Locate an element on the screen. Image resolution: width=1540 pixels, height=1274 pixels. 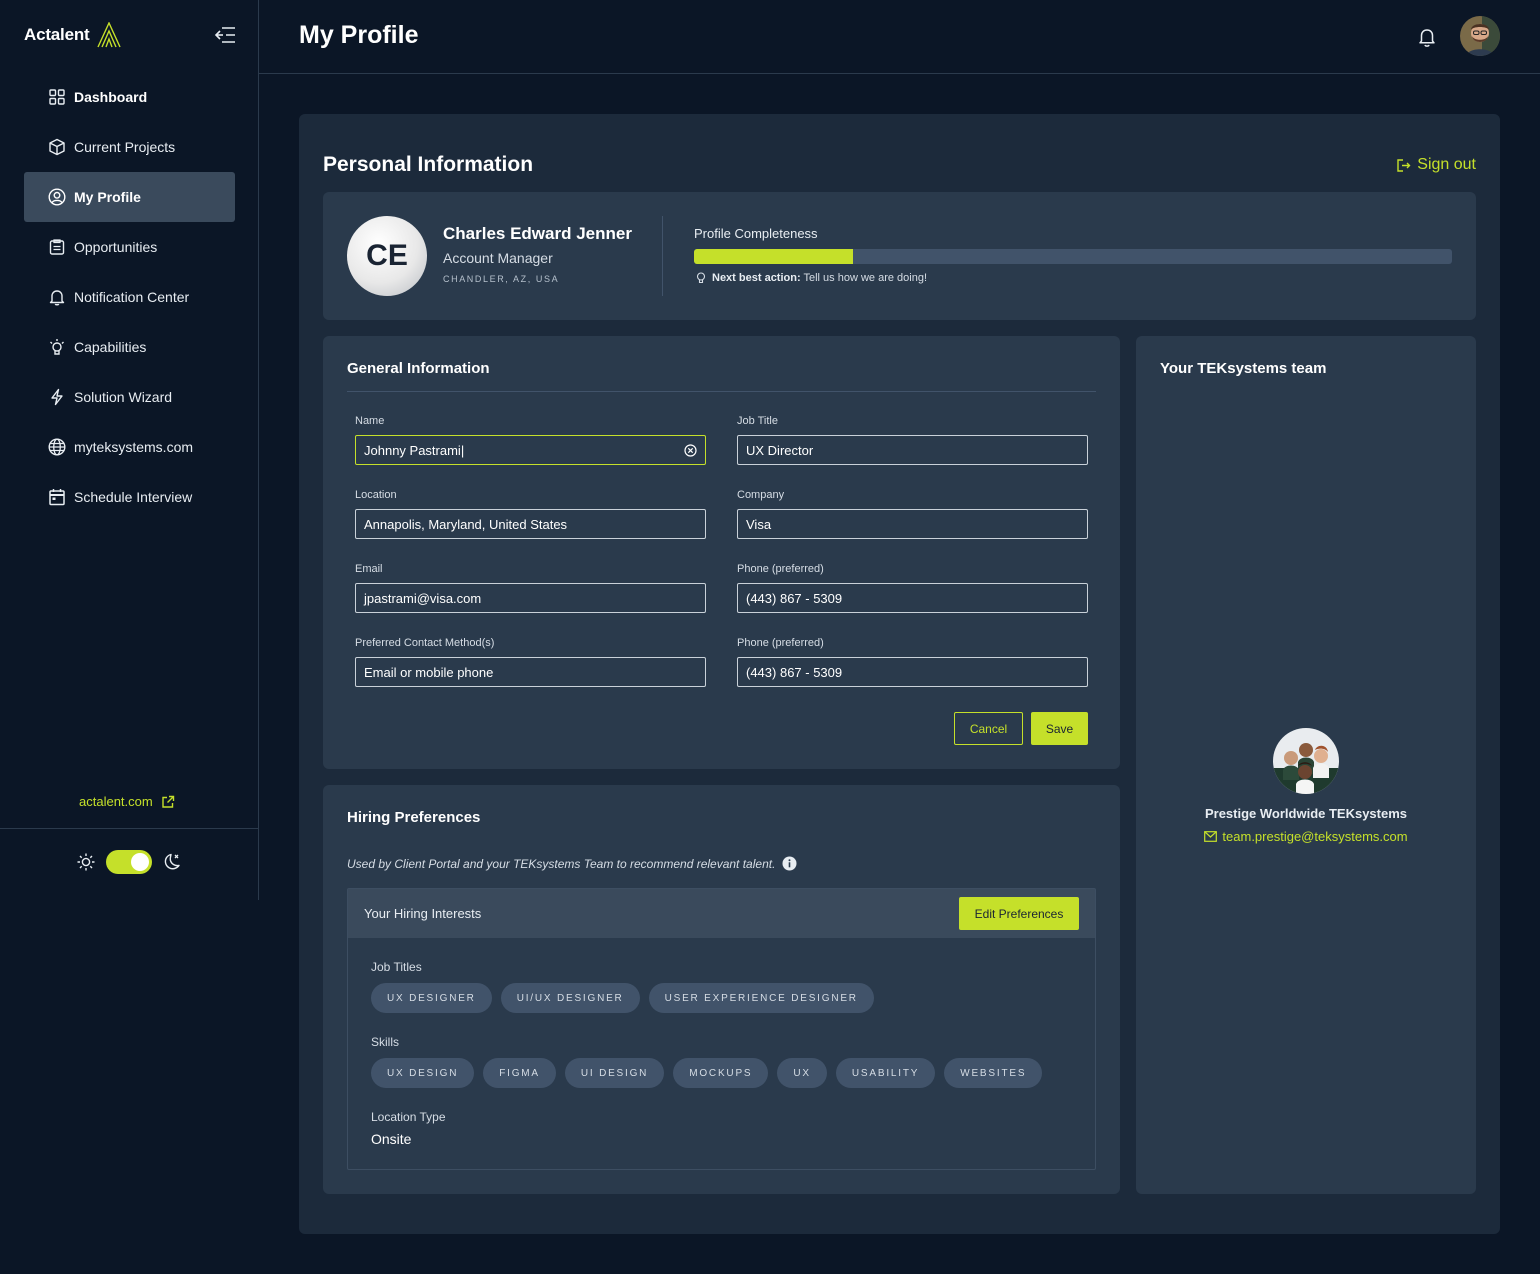
sidebar-item-label: Notification Center is located at coordinates (132, 297).